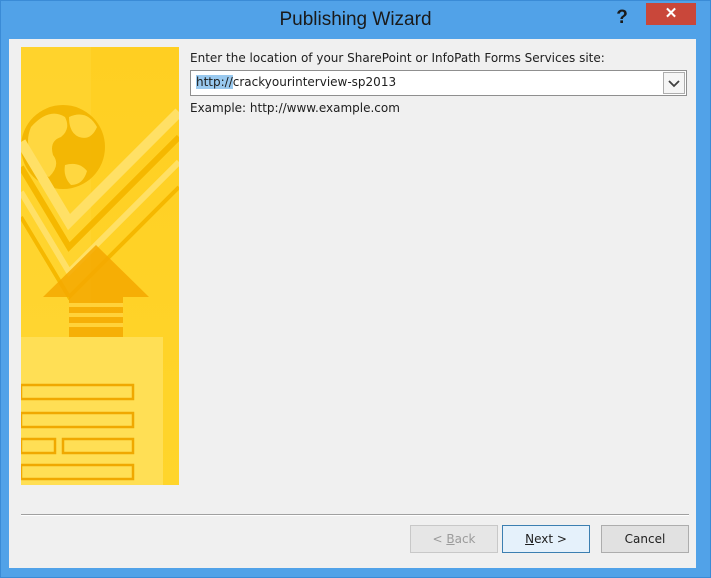 This screenshot has width=711, height=578. What do you see at coordinates (530, 539) in the screenshot?
I see `next-access-key: N` at bounding box center [530, 539].